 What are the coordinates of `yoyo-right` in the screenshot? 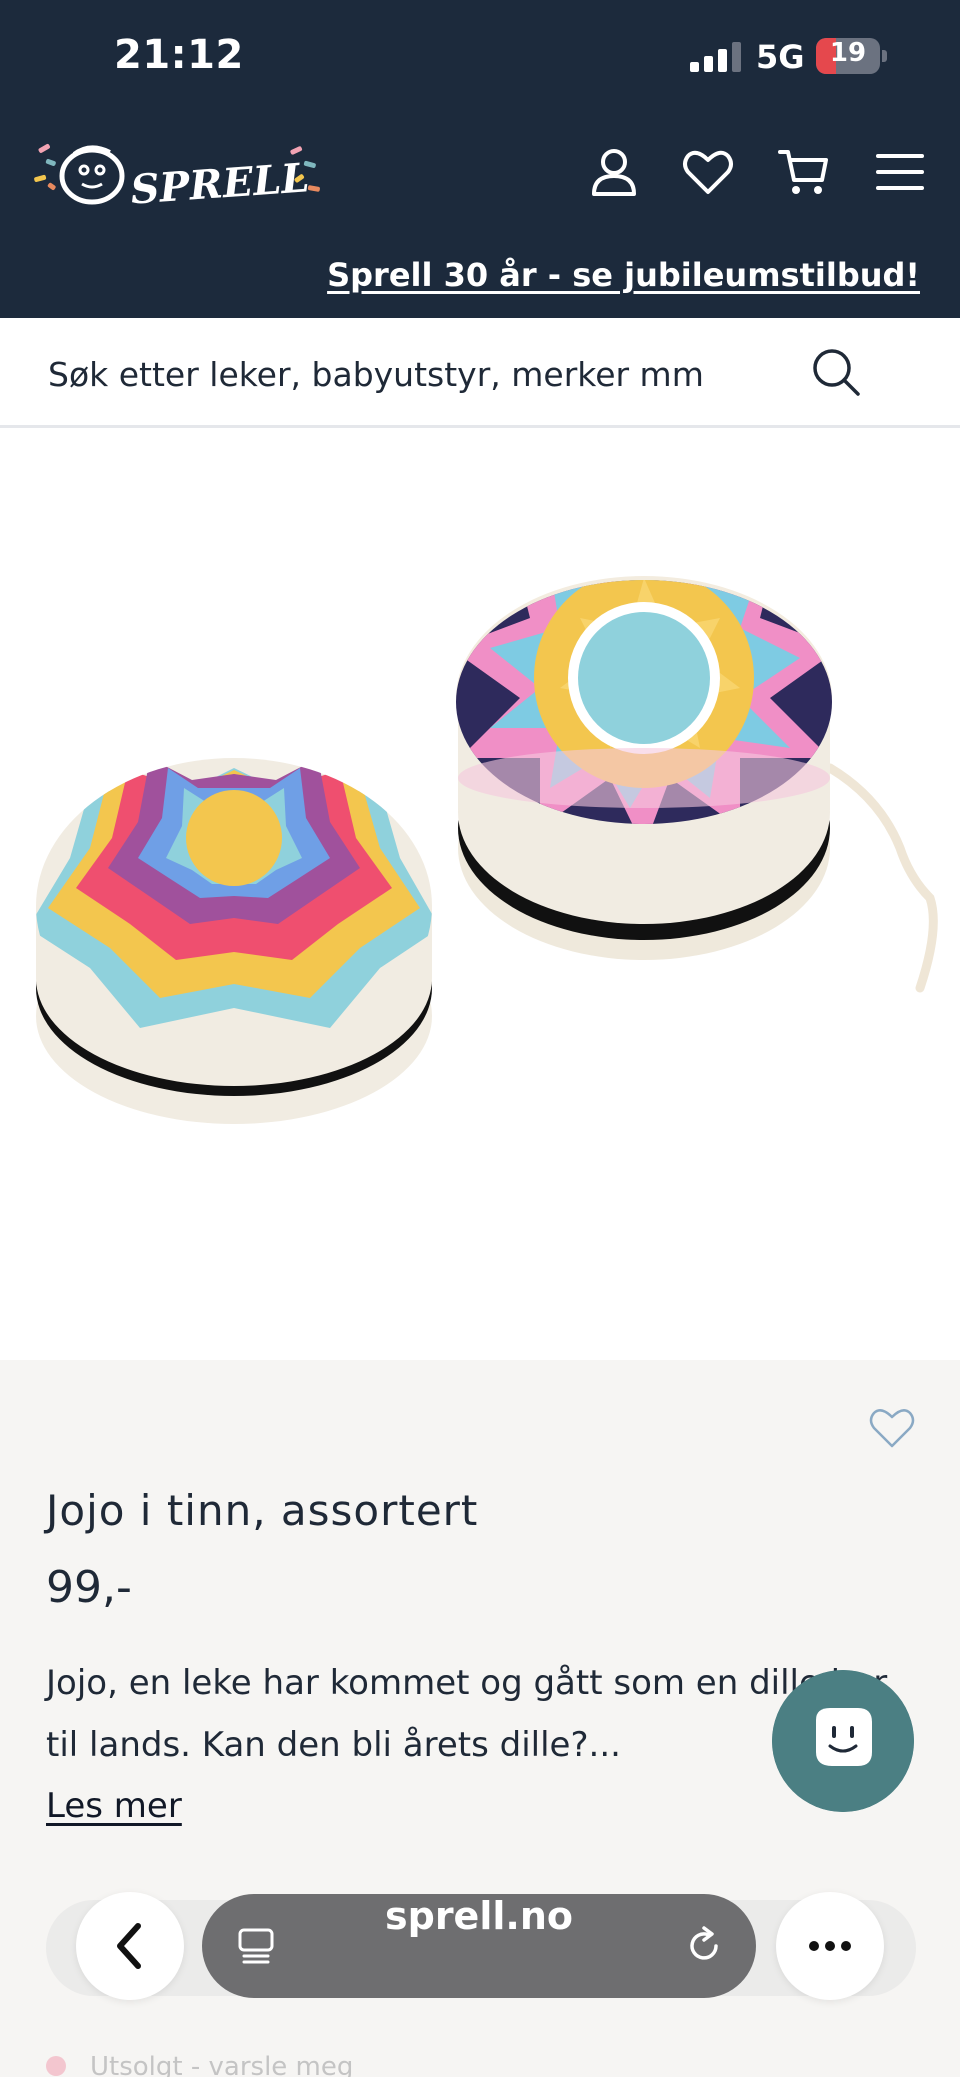 It's located at (697, 784).